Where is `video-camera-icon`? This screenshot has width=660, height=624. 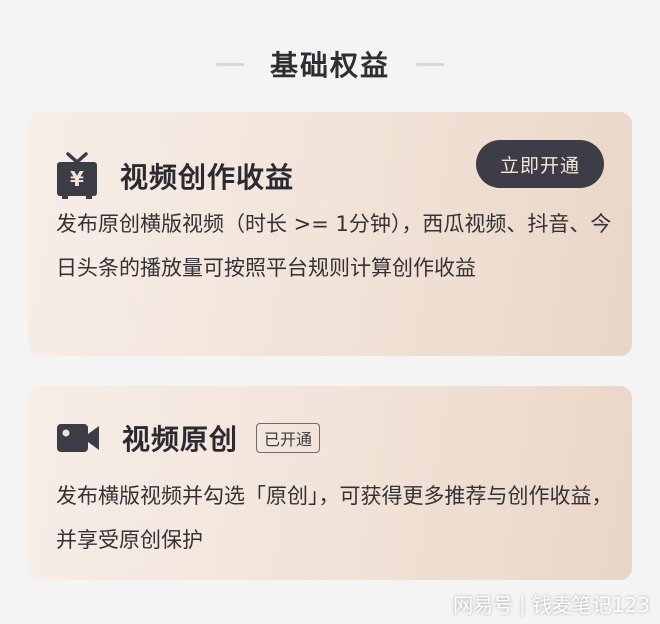
video-camera-icon is located at coordinates (78, 438).